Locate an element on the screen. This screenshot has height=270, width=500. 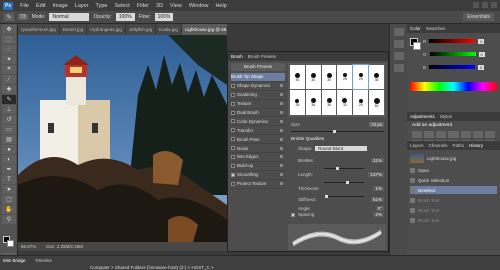
menu-select: Select is located at coordinates (121, 6).